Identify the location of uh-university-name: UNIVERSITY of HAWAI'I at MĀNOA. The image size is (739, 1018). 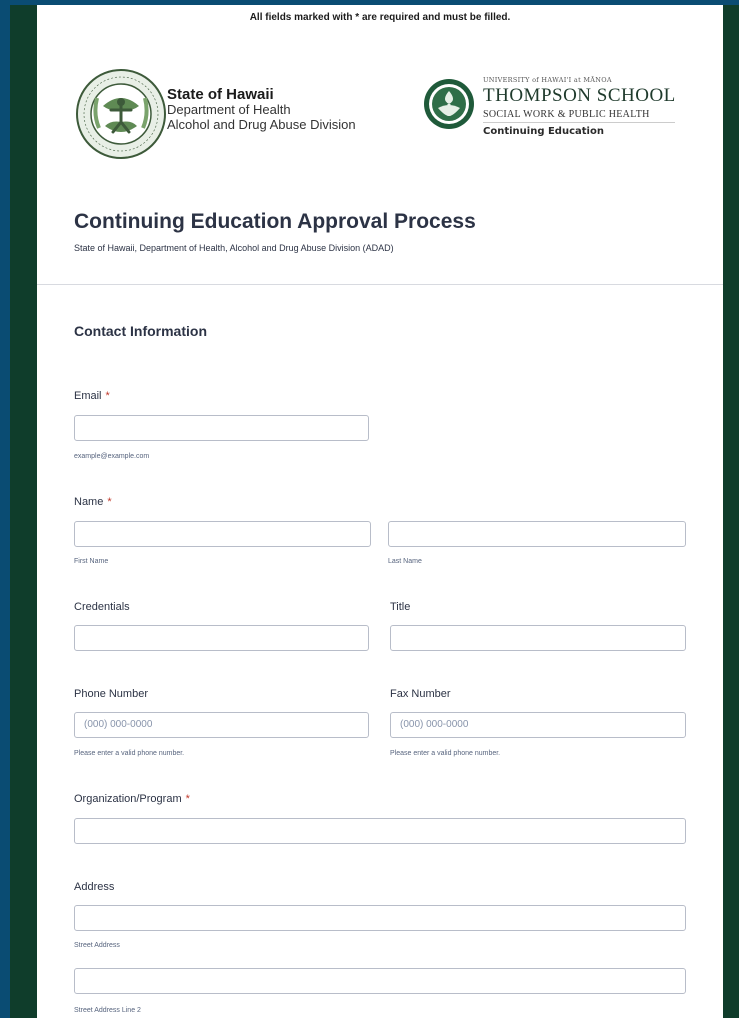
(547, 80).